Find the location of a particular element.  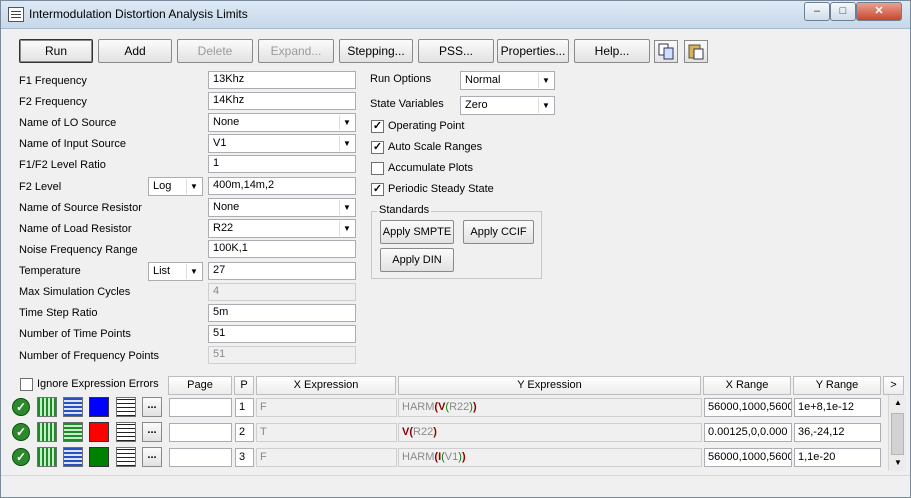

x-expression-header: X Expression is located at coordinates (326, 385).